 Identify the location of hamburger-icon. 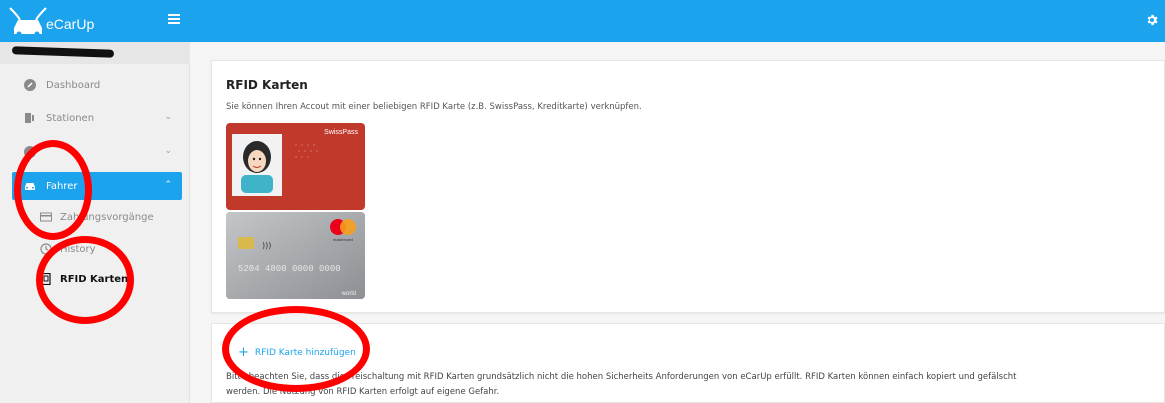
(174, 19).